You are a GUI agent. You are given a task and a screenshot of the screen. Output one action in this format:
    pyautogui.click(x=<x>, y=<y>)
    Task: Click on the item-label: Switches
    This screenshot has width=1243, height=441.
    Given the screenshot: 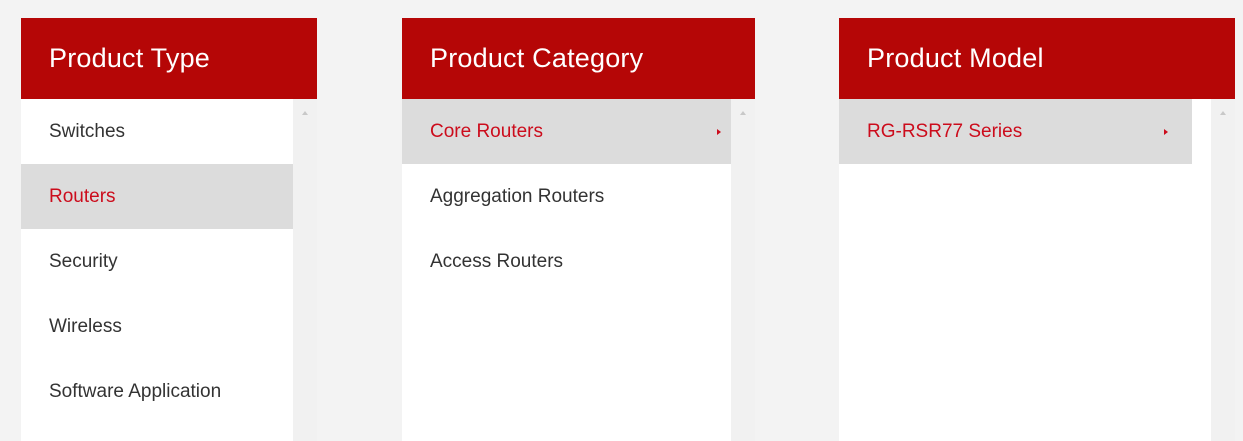 What is the action you would take?
    pyautogui.click(x=87, y=131)
    